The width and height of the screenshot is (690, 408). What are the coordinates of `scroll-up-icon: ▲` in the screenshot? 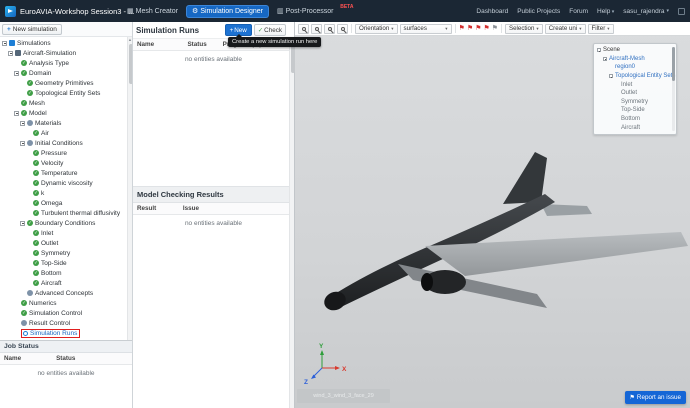 It's located at (130, 40).